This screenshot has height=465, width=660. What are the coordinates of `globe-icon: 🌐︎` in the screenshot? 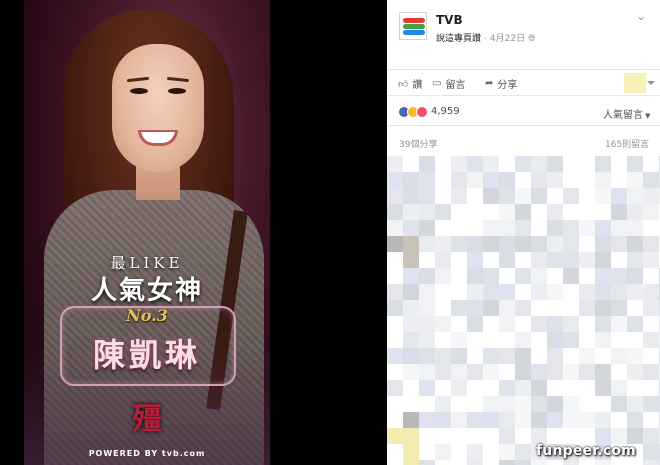 It's located at (532, 39).